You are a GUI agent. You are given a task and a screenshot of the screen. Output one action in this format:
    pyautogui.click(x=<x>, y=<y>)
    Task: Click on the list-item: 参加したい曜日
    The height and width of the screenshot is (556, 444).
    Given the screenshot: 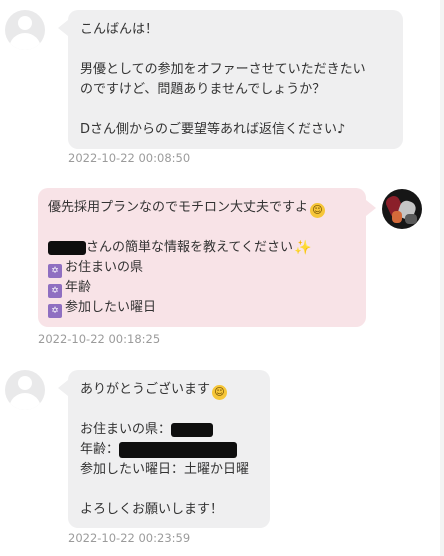 What is the action you would take?
    pyautogui.click(x=111, y=307)
    